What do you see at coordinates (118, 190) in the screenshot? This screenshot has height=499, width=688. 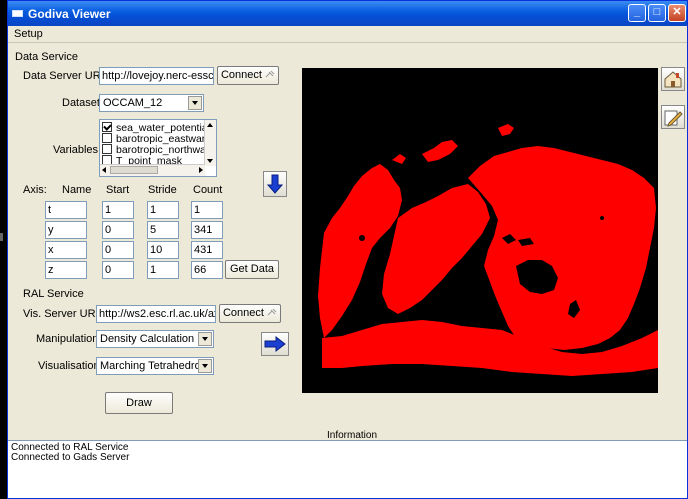 I see `axis-header-start: Start` at bounding box center [118, 190].